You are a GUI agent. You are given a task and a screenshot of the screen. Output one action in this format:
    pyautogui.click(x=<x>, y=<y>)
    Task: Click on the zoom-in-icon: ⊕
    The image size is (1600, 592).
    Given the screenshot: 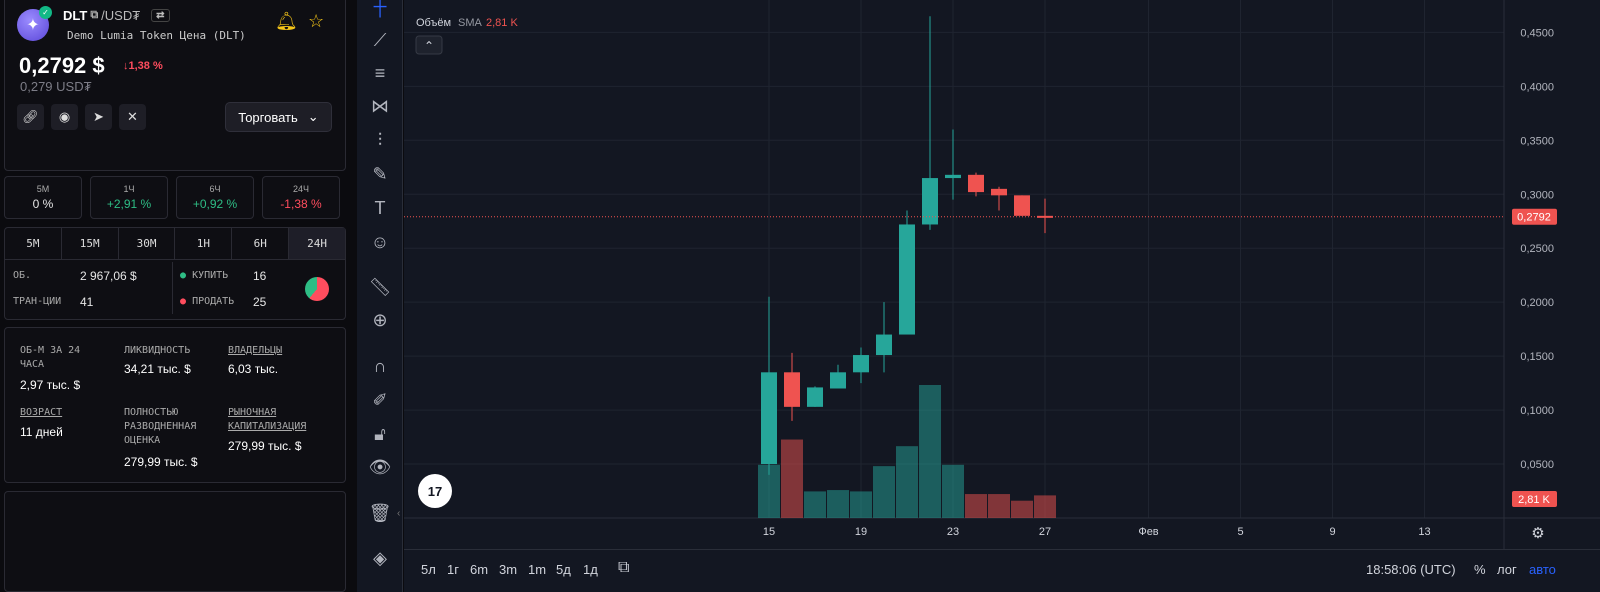 What is the action you would take?
    pyautogui.click(x=380, y=320)
    